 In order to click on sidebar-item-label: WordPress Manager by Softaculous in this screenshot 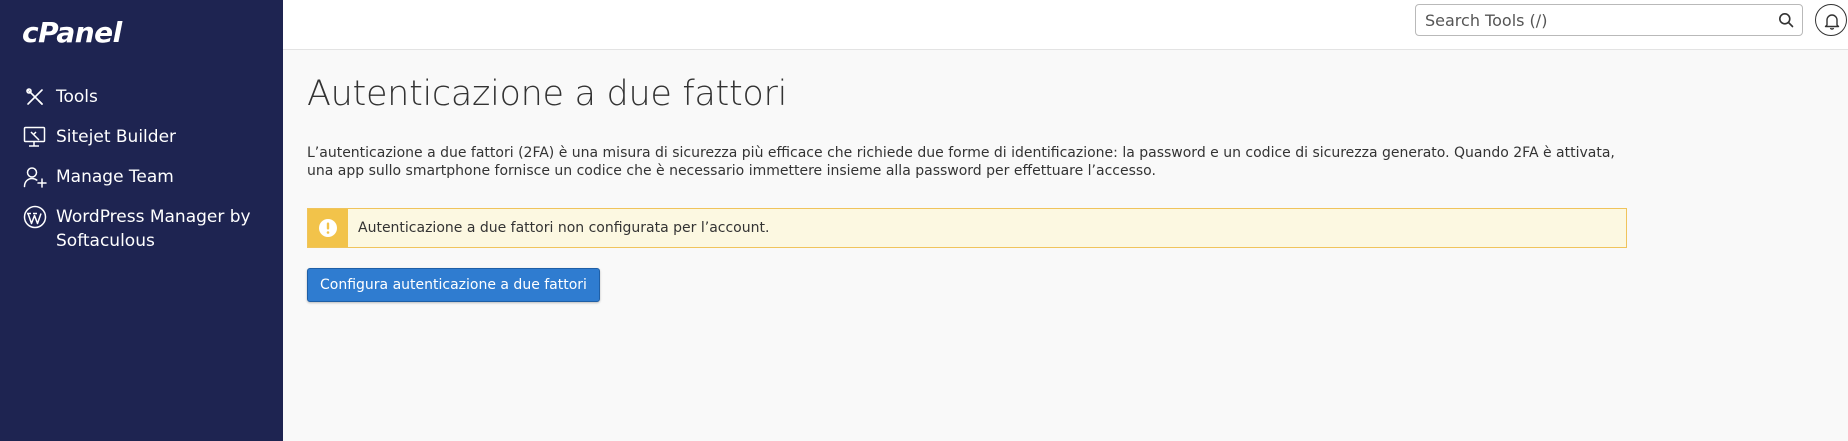, I will do `click(153, 229)`.